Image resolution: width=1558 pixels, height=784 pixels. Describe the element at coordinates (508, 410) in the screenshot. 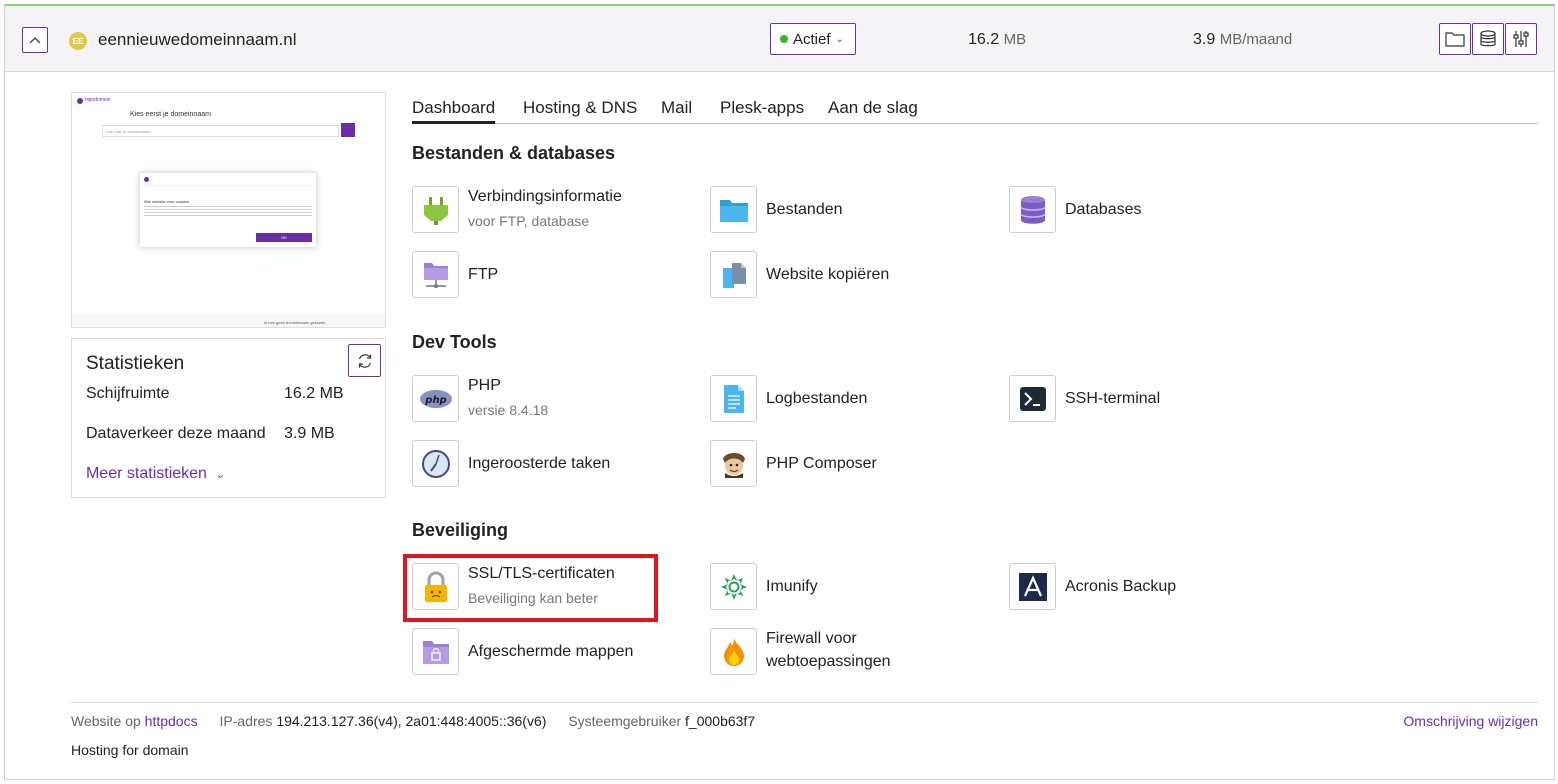

I see `tile-php-sub: versie 8.4.18` at that location.